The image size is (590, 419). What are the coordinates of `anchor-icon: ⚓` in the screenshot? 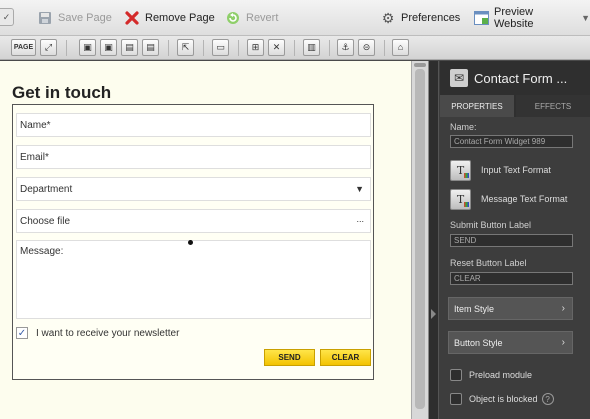 It's located at (345, 47).